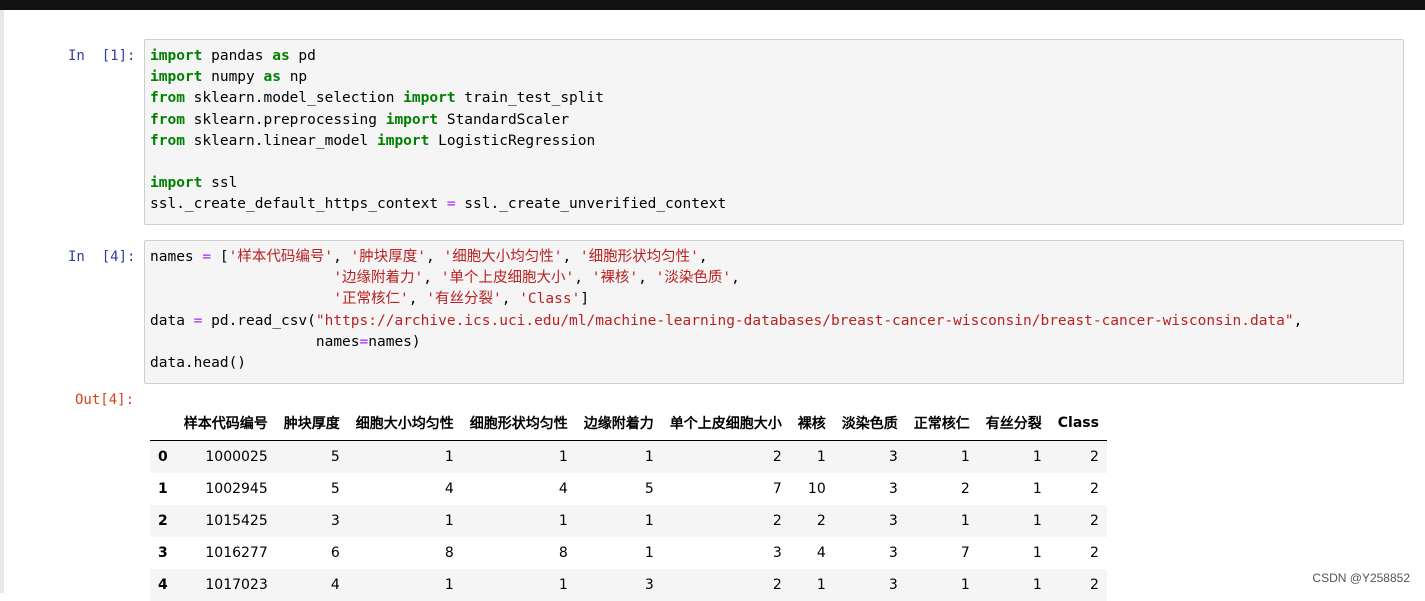 The image size is (1425, 601). What do you see at coordinates (167, 98) in the screenshot?
I see `code-token: from` at bounding box center [167, 98].